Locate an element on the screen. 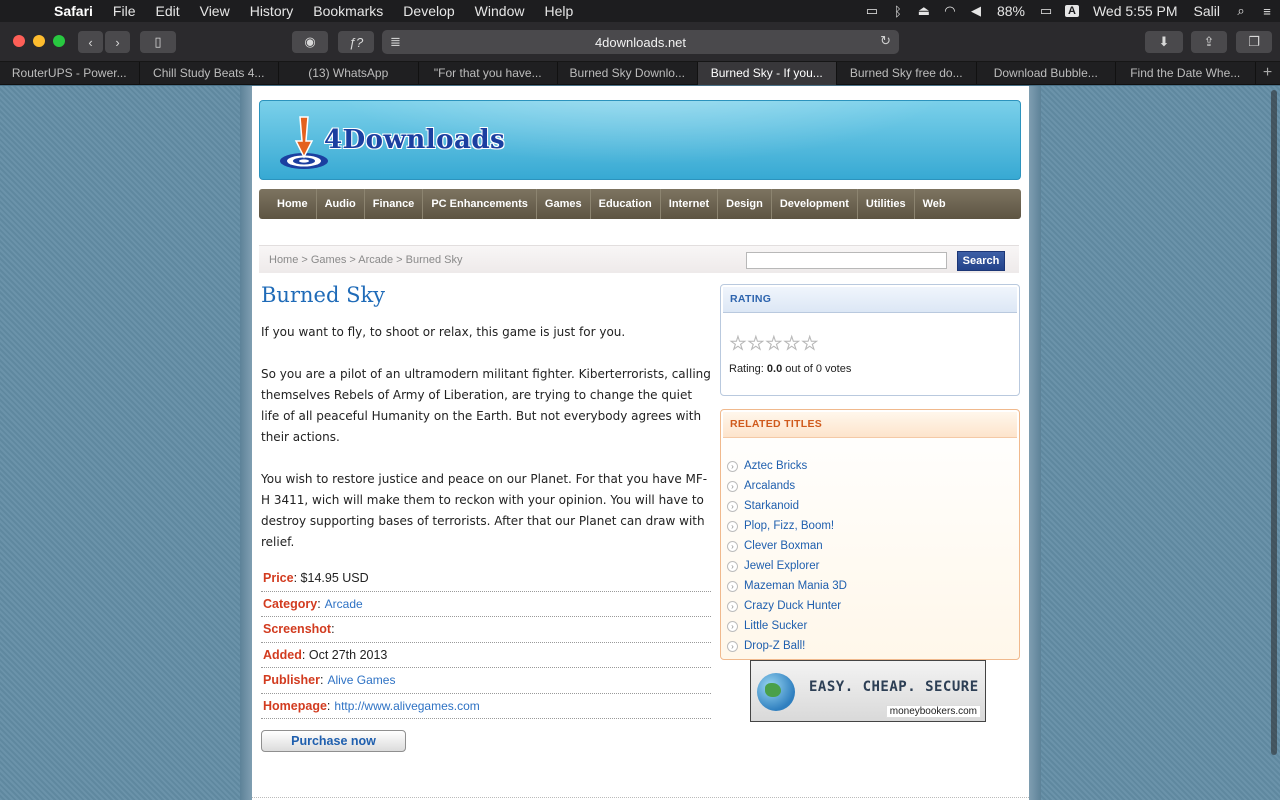 This screenshot has height=800, width=1280. nav-audio: Audio is located at coordinates (341, 204).